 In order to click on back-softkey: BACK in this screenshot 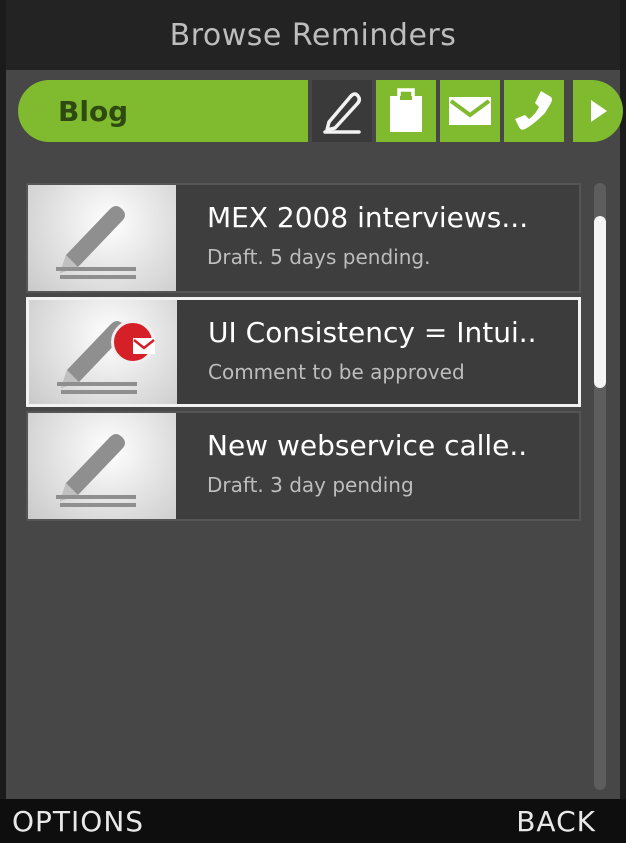, I will do `click(556, 821)`.